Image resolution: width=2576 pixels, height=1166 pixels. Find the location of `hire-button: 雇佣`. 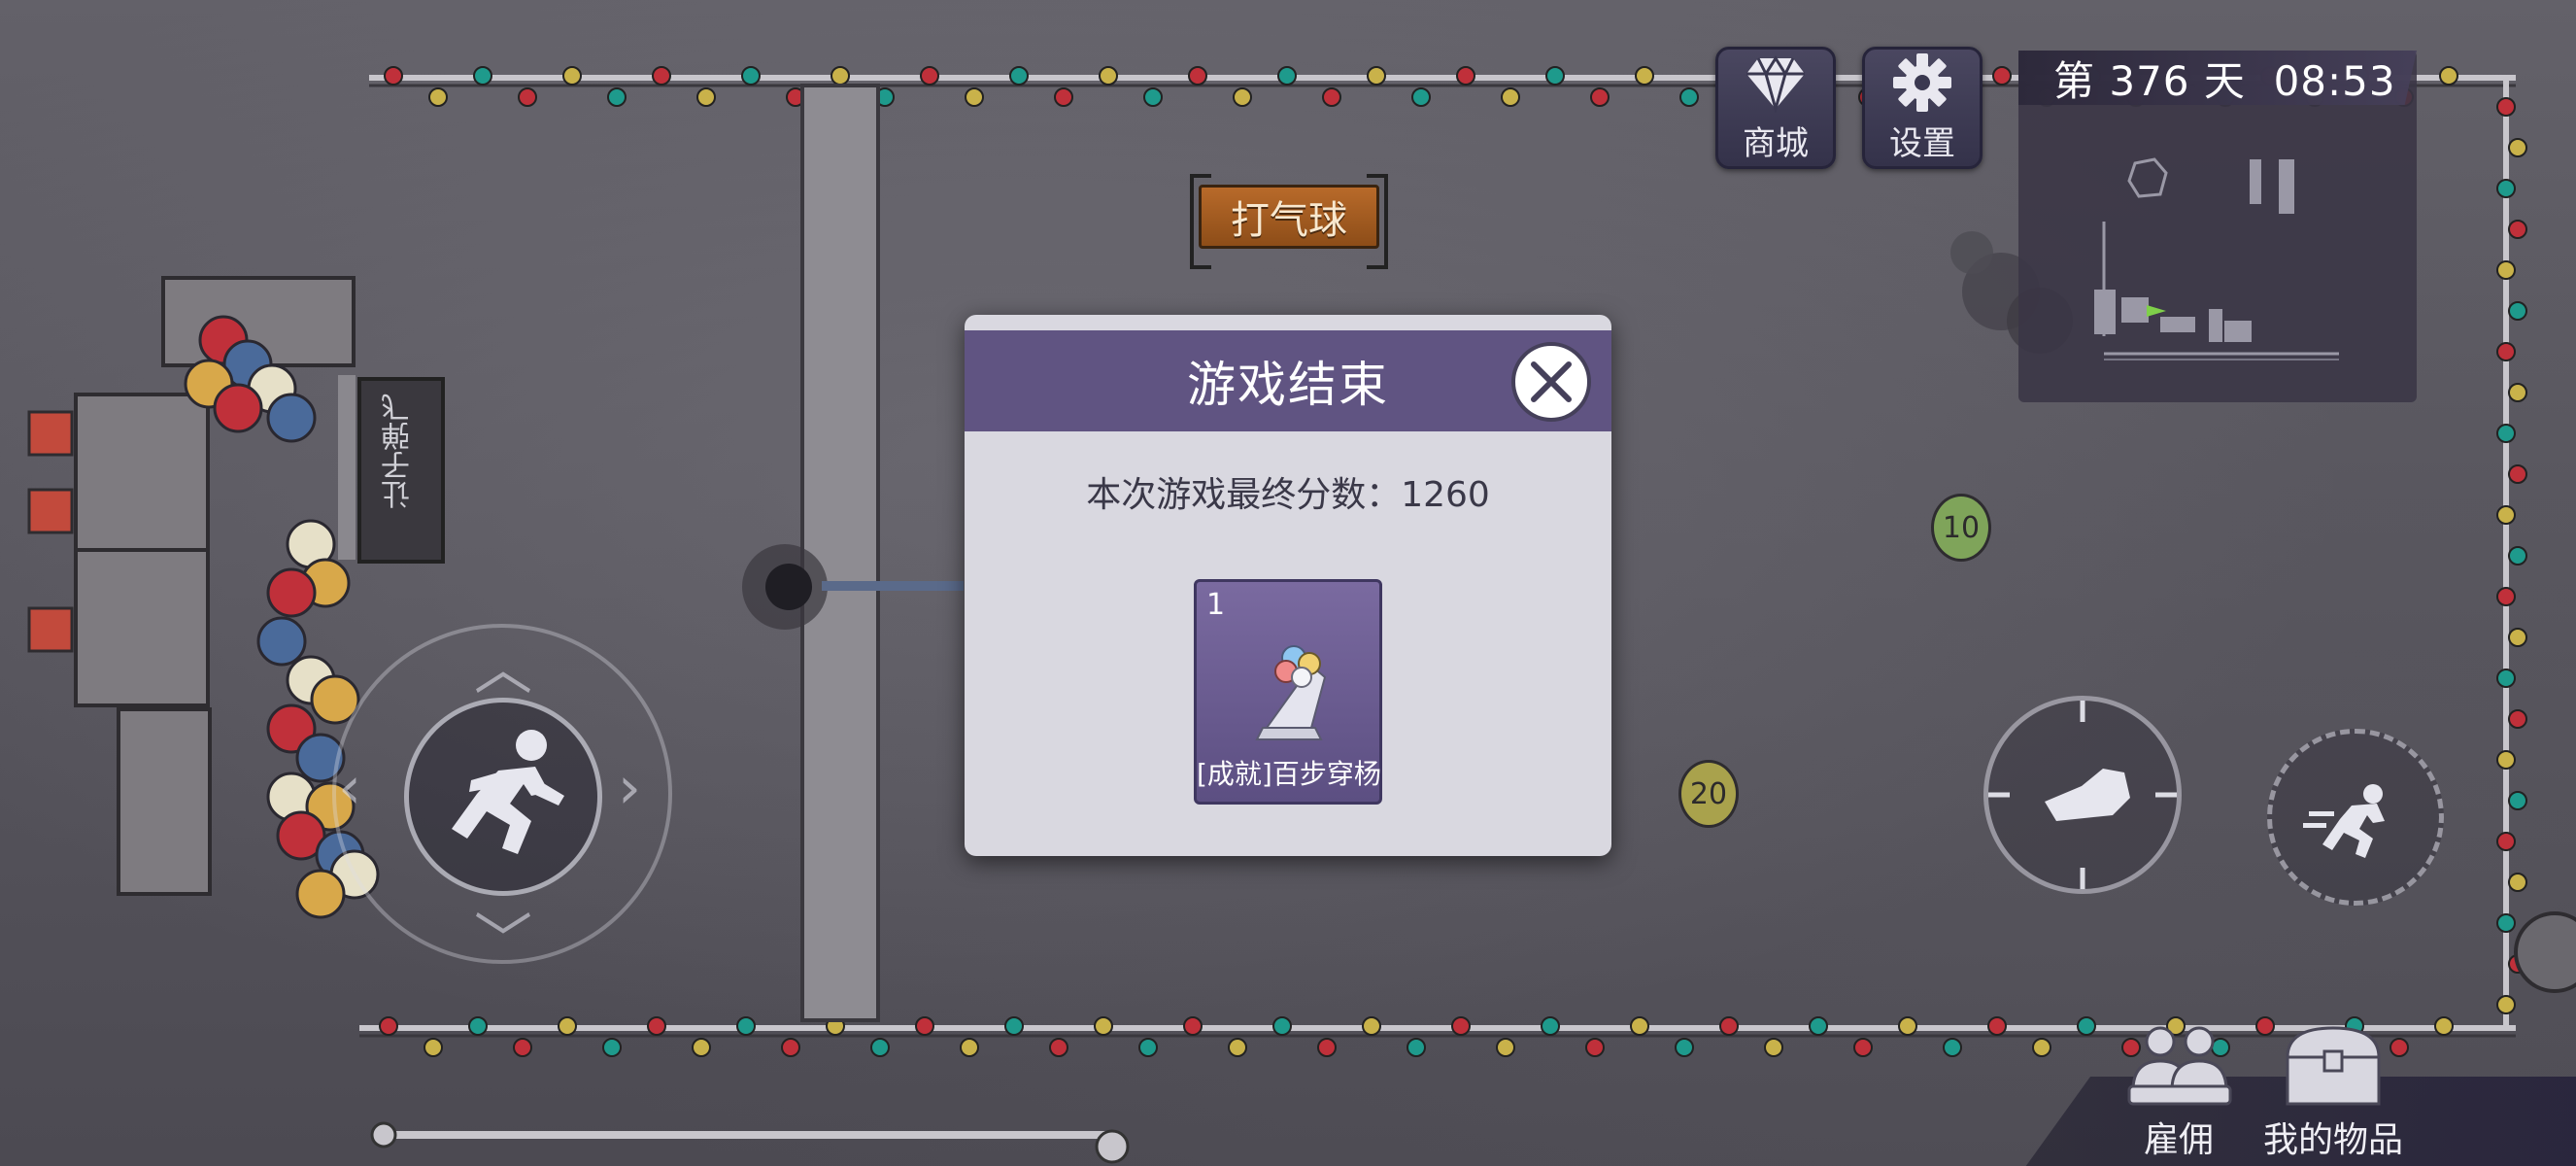

hire-button: 雇佣 is located at coordinates (2178, 1092).